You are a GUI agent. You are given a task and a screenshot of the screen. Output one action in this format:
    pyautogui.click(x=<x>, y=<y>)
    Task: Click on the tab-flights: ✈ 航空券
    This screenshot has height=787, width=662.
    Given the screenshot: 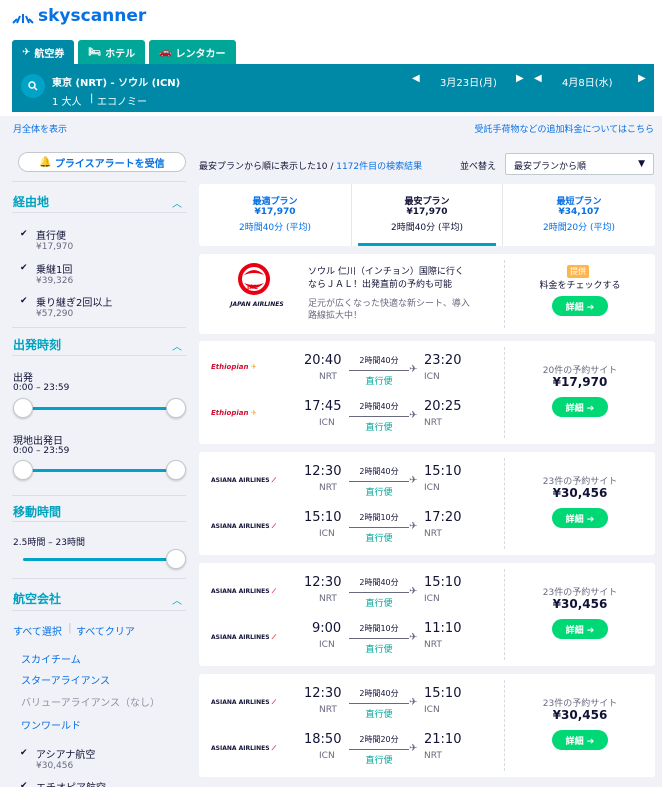 What is the action you would take?
    pyautogui.click(x=43, y=52)
    